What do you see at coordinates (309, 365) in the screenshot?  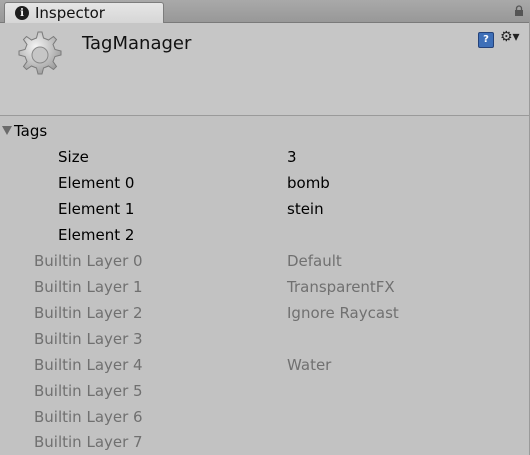 I see `builtin-layer-value: Water` at bounding box center [309, 365].